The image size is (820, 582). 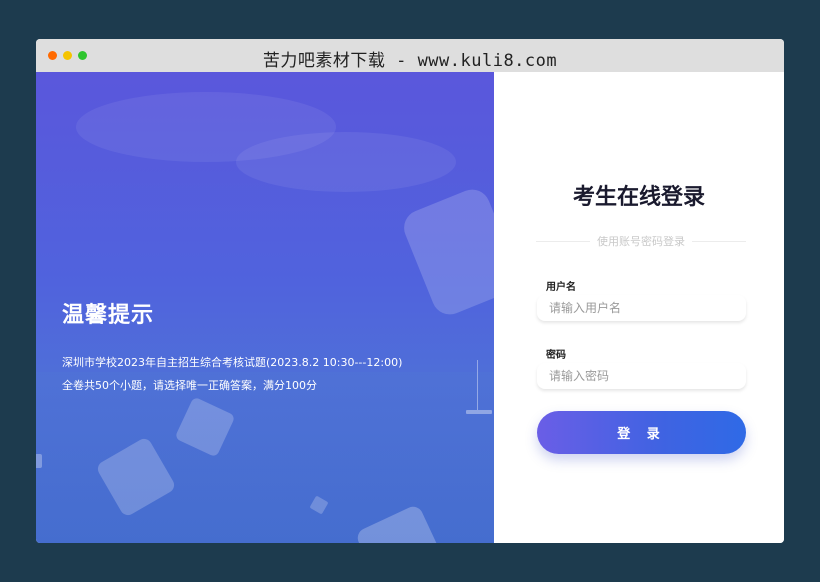 I want to click on password-label: 密码, so click(x=556, y=355).